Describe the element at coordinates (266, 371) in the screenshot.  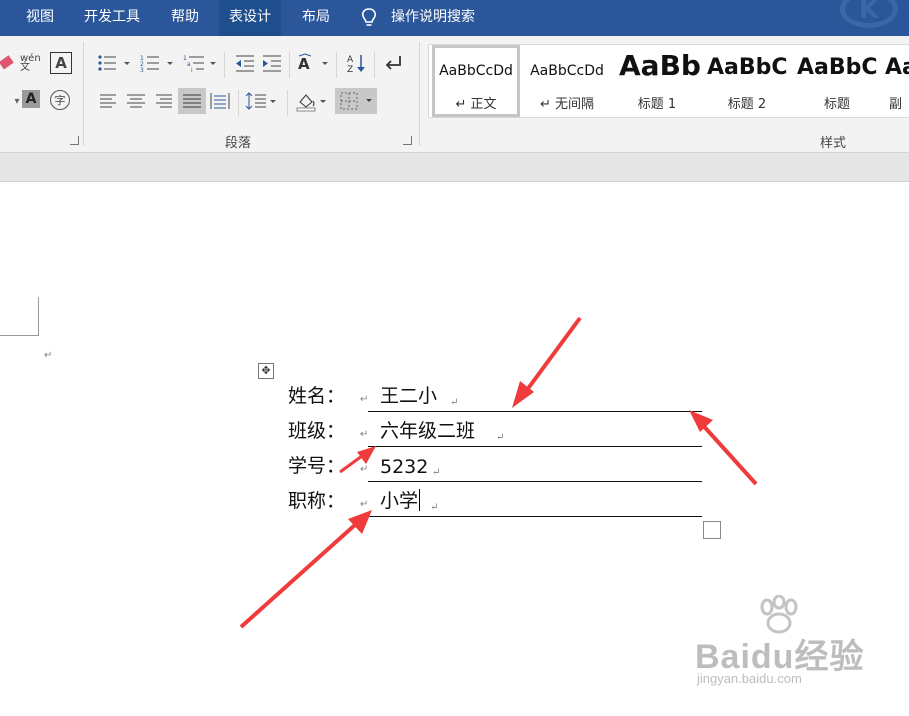
I see `table-move-handle-icon: ✥` at that location.